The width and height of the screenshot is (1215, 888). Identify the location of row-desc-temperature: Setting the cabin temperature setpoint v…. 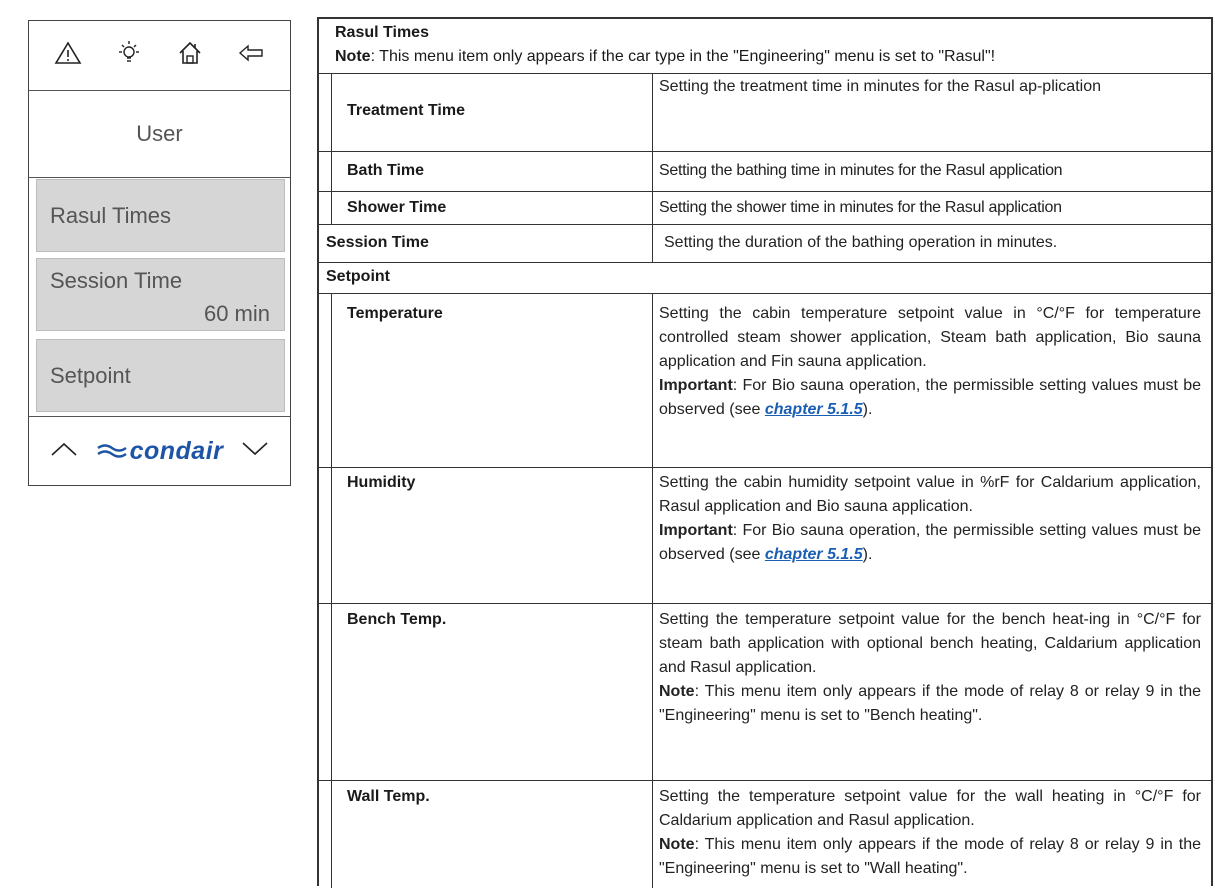
(930, 362).